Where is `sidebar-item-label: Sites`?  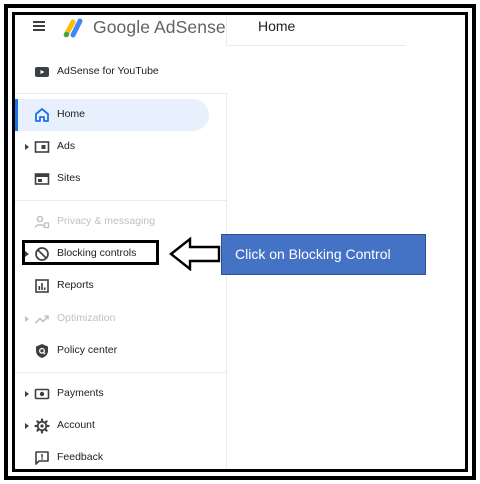 sidebar-item-label: Sites is located at coordinates (69, 178).